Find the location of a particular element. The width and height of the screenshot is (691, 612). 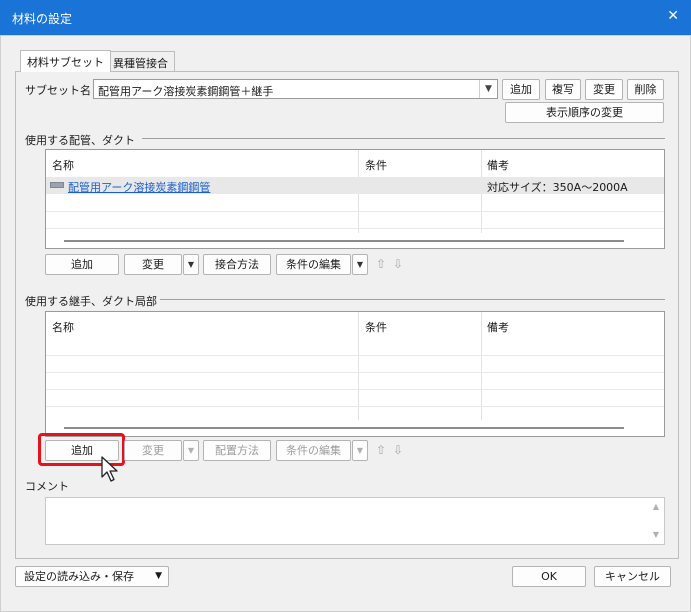

subset-name-value: 配管用アーク溶接炭素鋼鋼管＋継手 is located at coordinates (186, 91).